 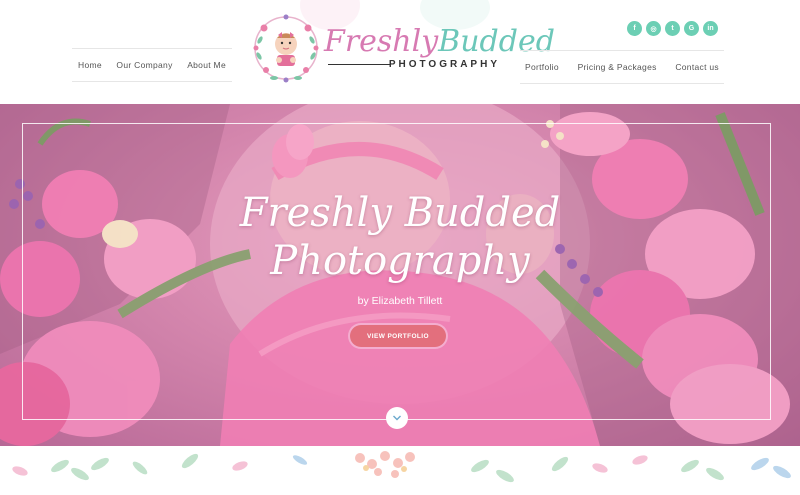 What do you see at coordinates (444, 64) in the screenshot?
I see `logo-subtitle: PHOTOGRAPHY` at bounding box center [444, 64].